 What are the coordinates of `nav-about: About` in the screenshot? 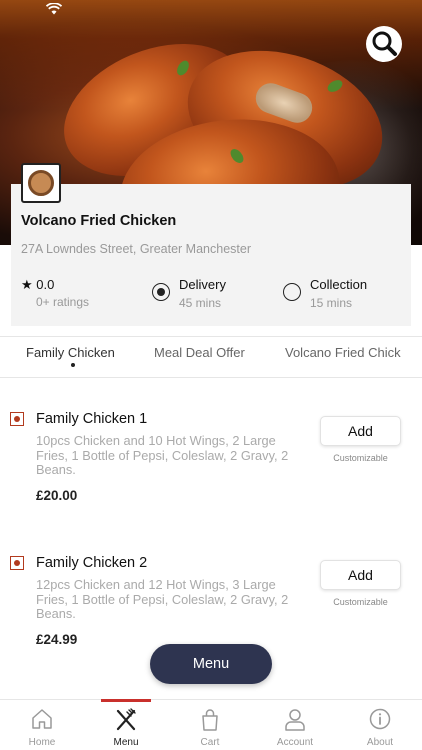 It's located at (380, 725).